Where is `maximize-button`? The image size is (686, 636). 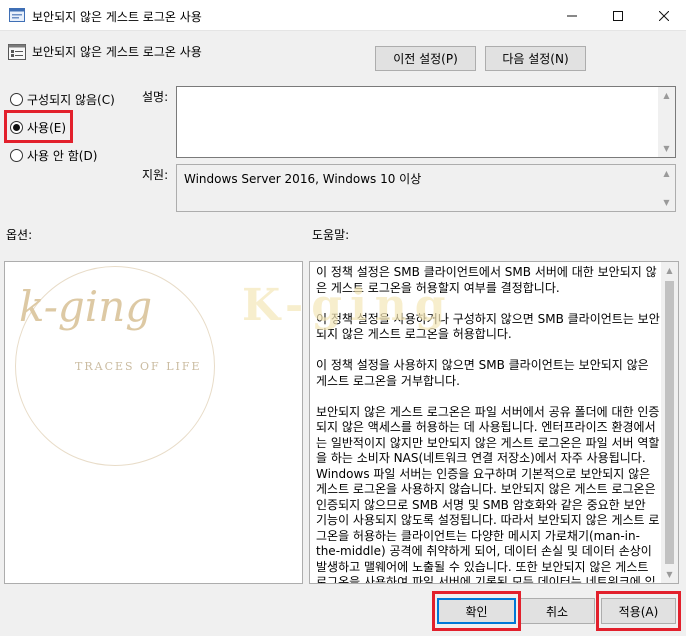
maximize-button is located at coordinates (618, 15).